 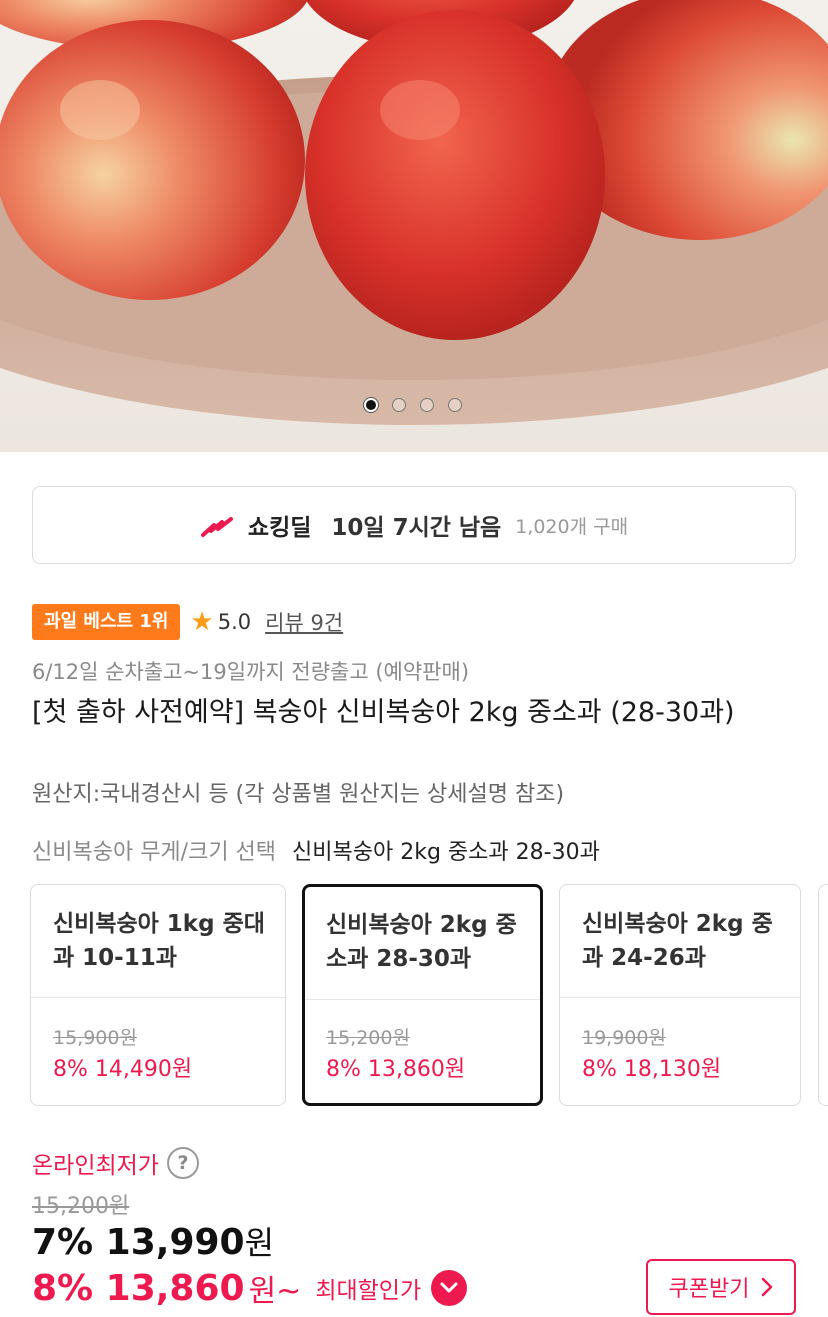 What do you see at coordinates (767, 1287) in the screenshot?
I see `chevron-right-icon` at bounding box center [767, 1287].